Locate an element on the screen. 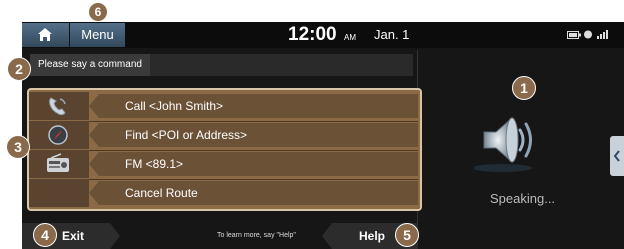  command-item-cancel-route: Cancel Route is located at coordinates (224, 193).